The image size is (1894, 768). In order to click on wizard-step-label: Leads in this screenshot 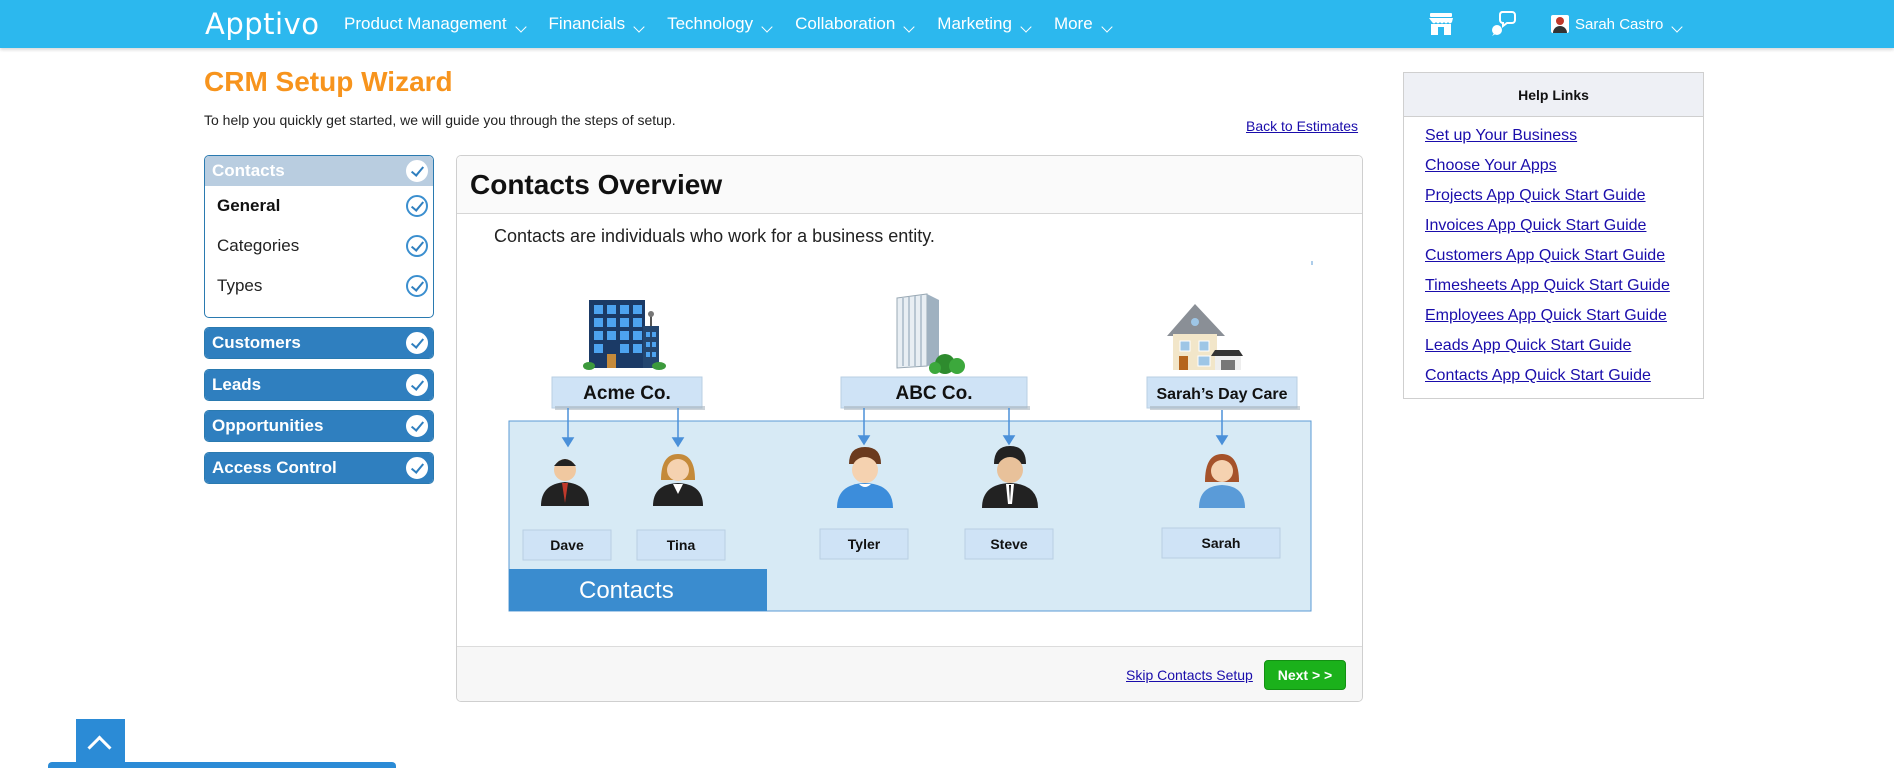, I will do `click(237, 384)`.